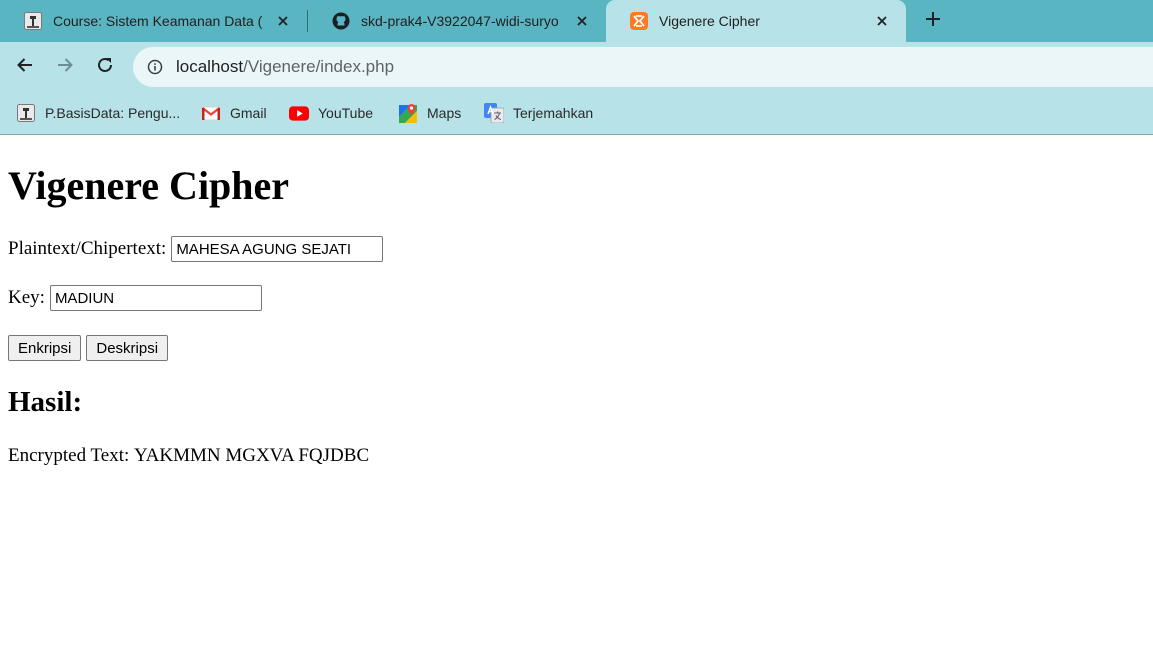 This screenshot has width=1153, height=648. I want to click on url-text: localhost/Vigenere/index.php, so click(285, 67).